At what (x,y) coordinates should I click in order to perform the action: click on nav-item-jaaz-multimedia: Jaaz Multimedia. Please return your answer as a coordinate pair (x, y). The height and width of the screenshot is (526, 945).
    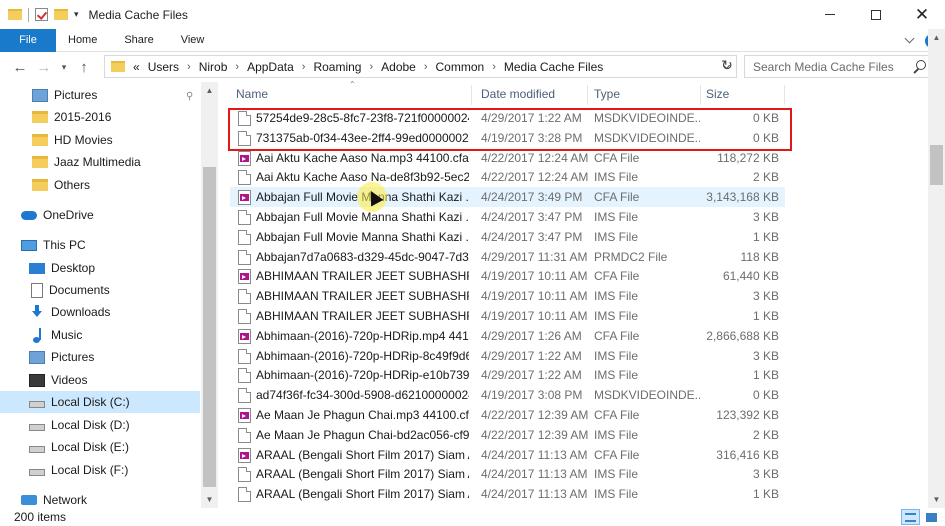
    Looking at the image, I should click on (86, 162).